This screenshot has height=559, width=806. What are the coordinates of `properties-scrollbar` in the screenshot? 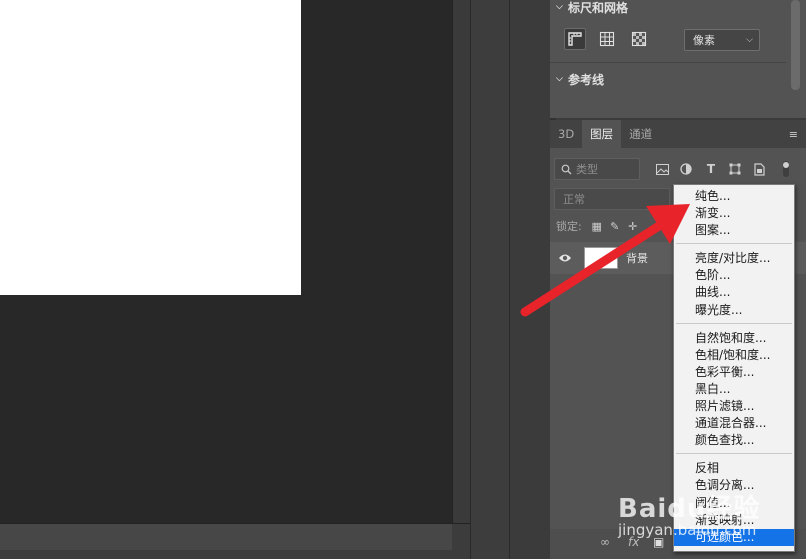 It's located at (796, 59).